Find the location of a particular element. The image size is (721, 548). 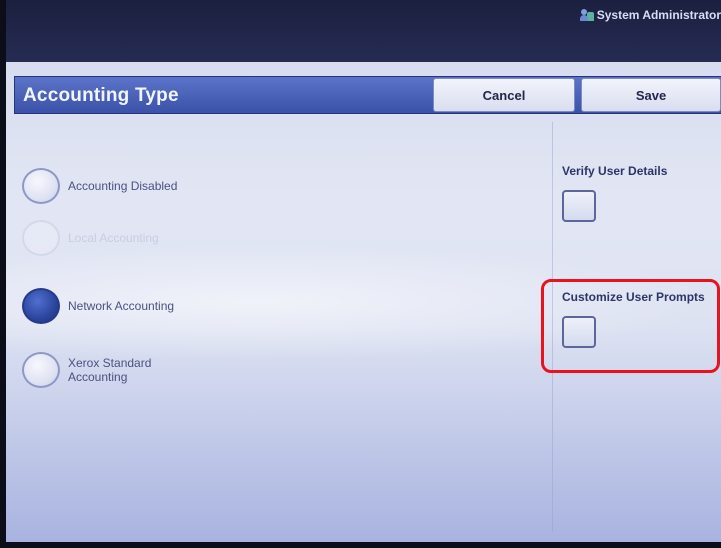

customize-user-prompts-checkbox is located at coordinates (579, 332).